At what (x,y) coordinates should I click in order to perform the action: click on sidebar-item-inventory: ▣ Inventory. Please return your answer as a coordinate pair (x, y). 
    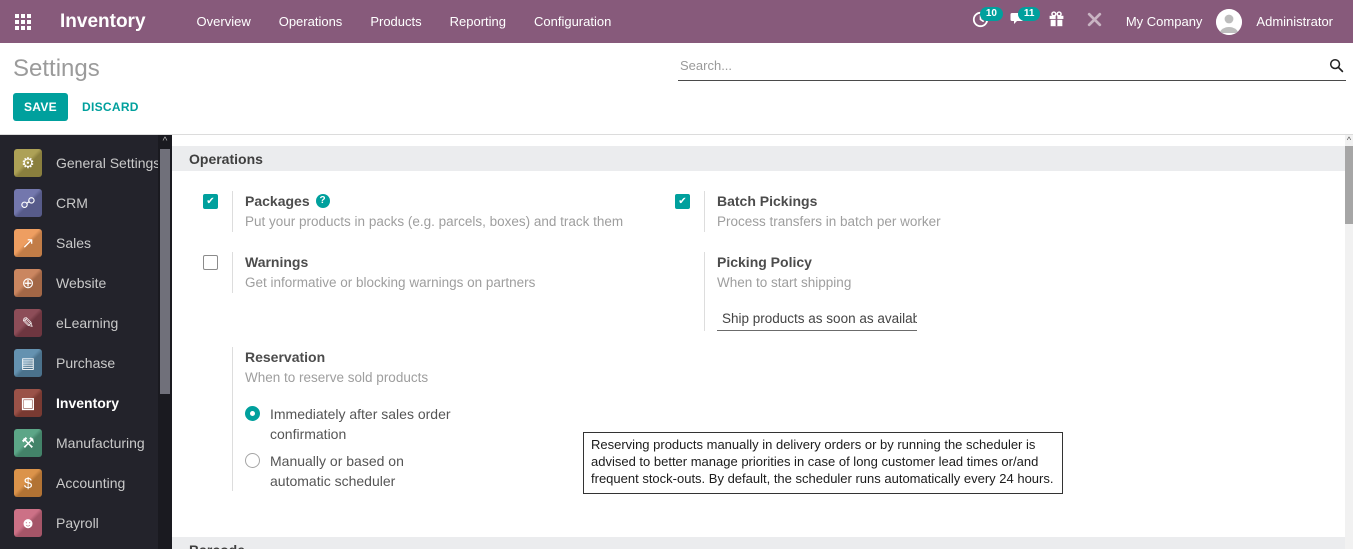
    Looking at the image, I should click on (86, 403).